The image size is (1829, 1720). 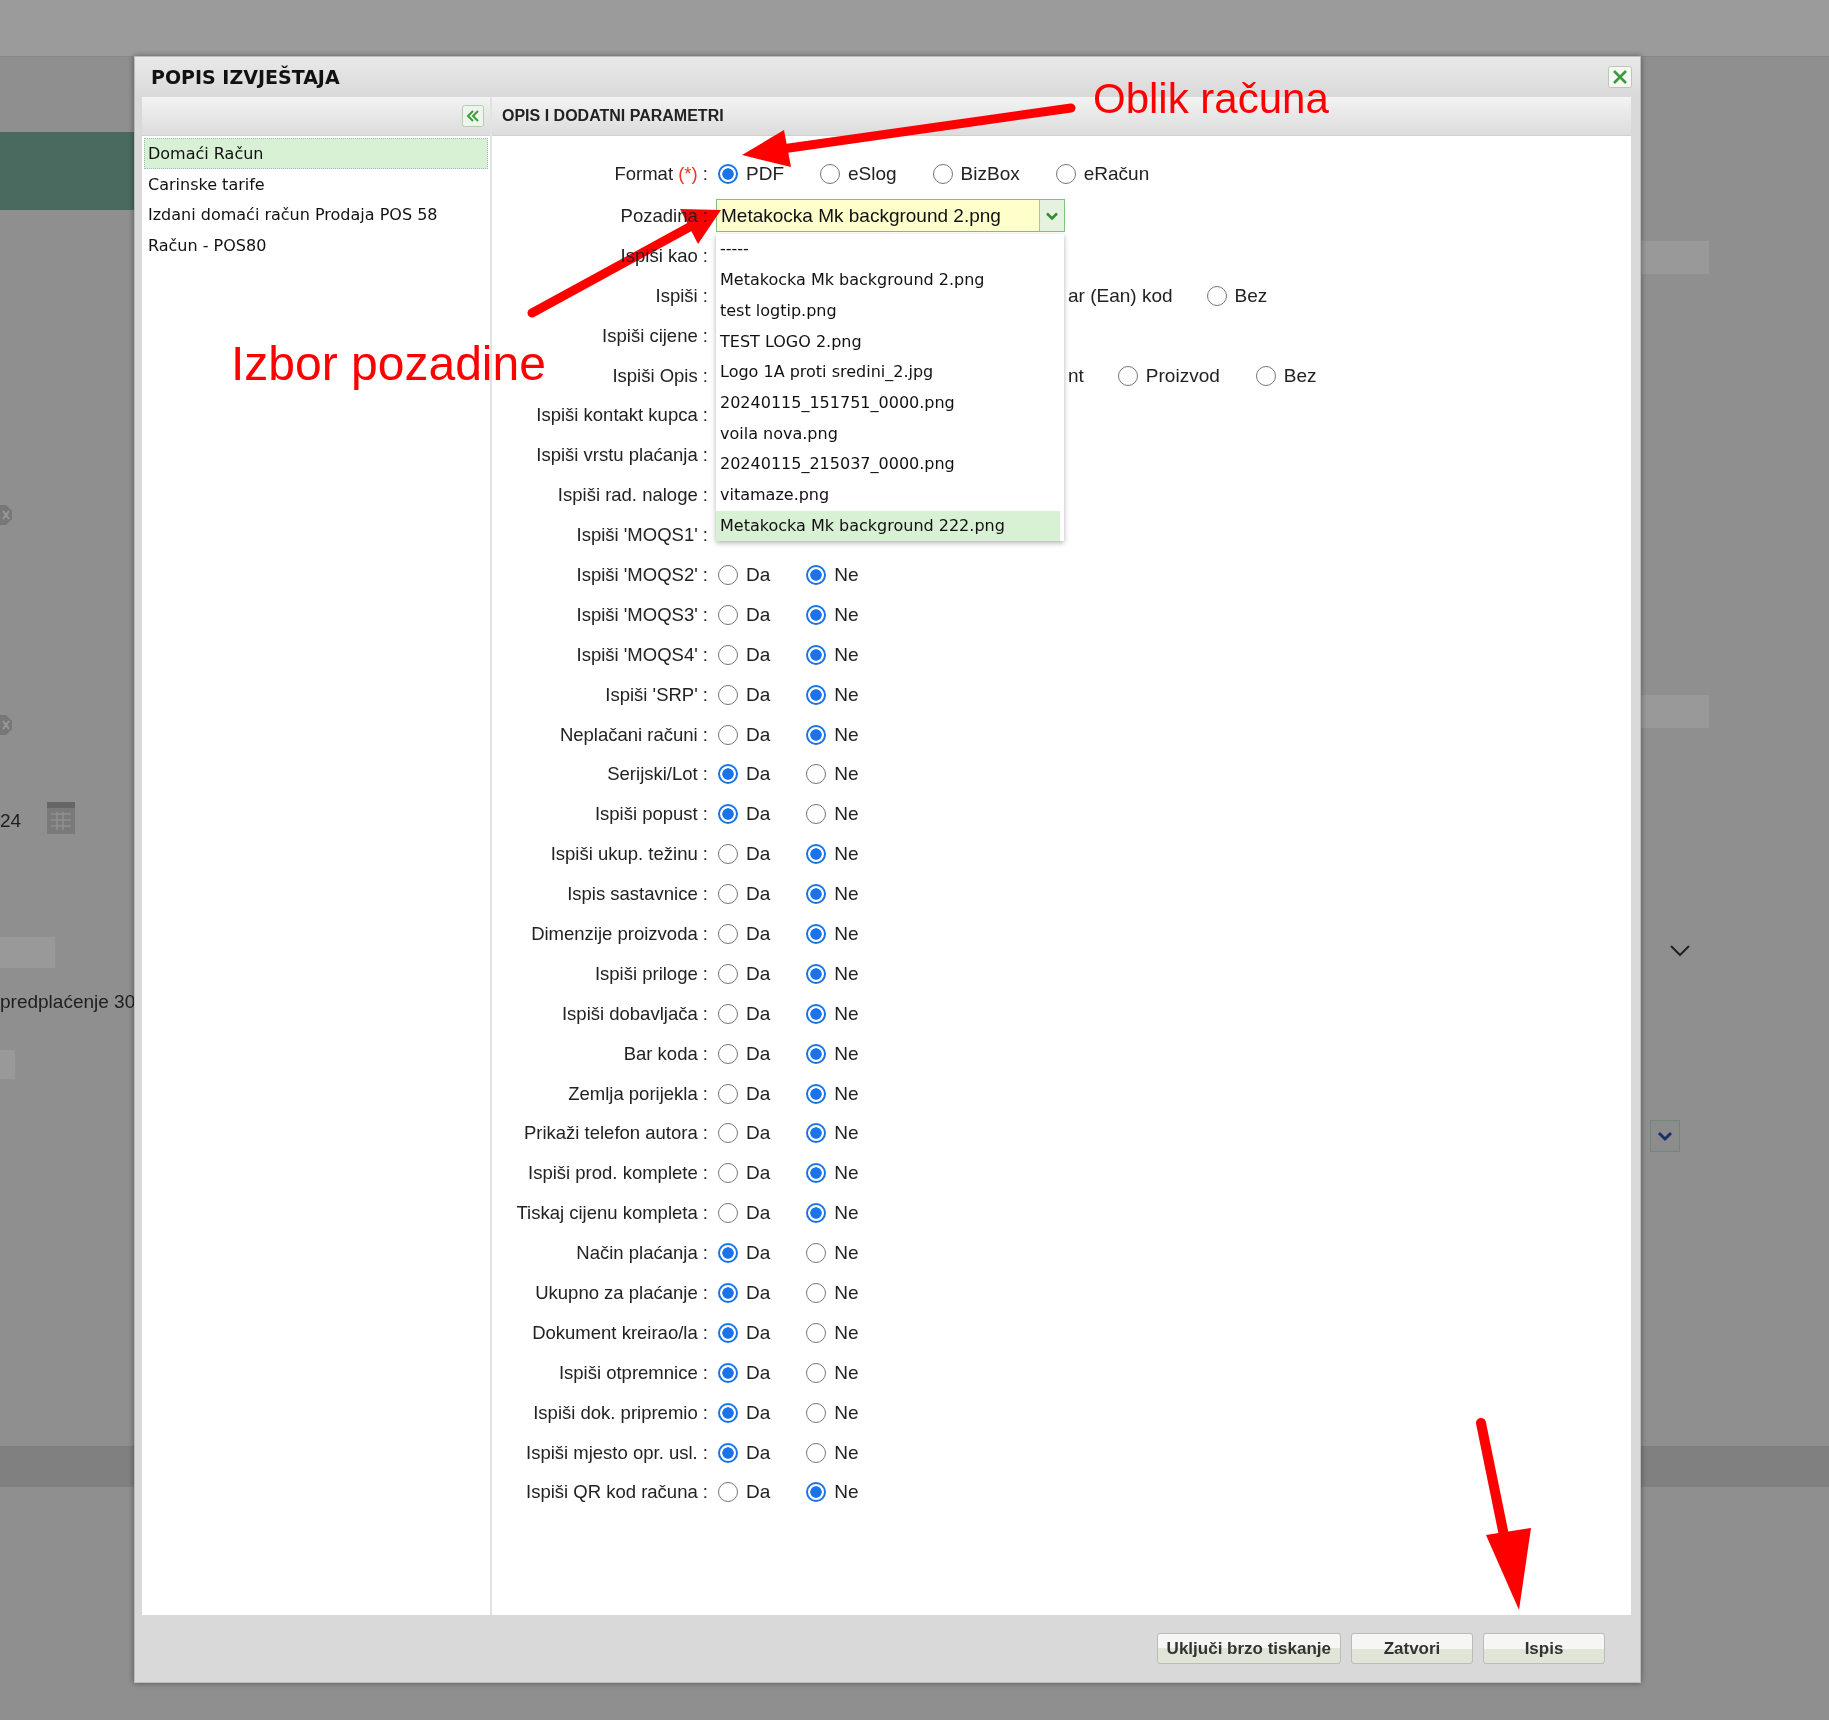 What do you see at coordinates (316, 184) in the screenshot?
I see `report-item: Carinske tarife` at bounding box center [316, 184].